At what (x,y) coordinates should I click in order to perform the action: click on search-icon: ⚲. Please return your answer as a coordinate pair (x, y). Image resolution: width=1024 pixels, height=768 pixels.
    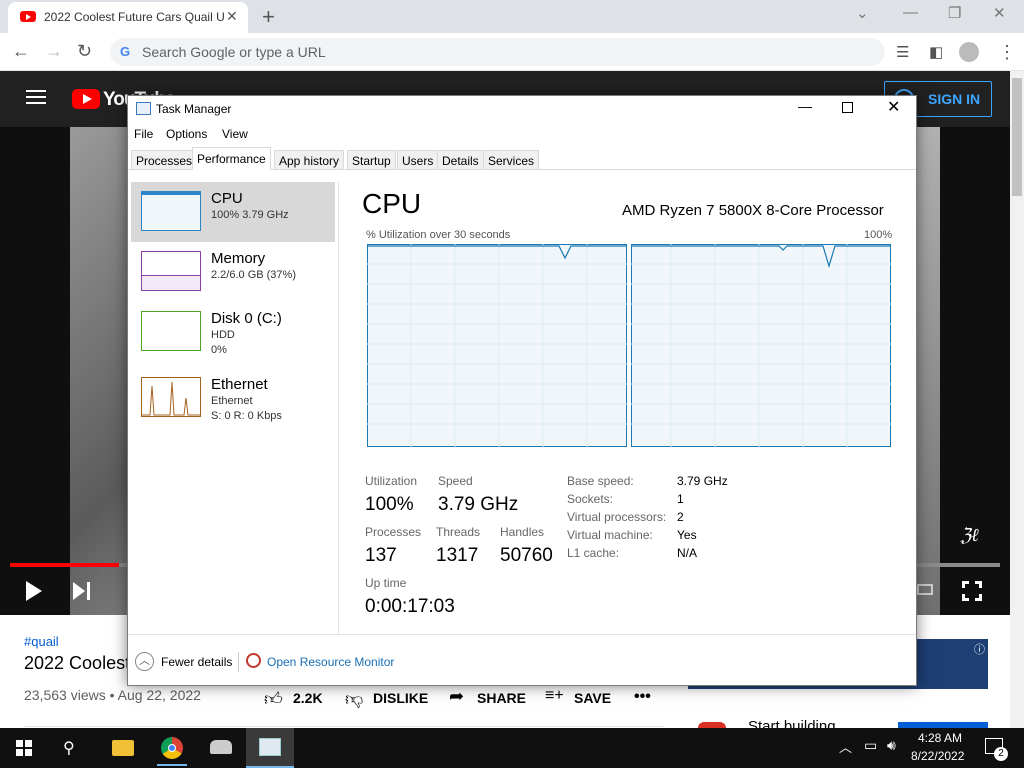
    Looking at the image, I should click on (69, 748).